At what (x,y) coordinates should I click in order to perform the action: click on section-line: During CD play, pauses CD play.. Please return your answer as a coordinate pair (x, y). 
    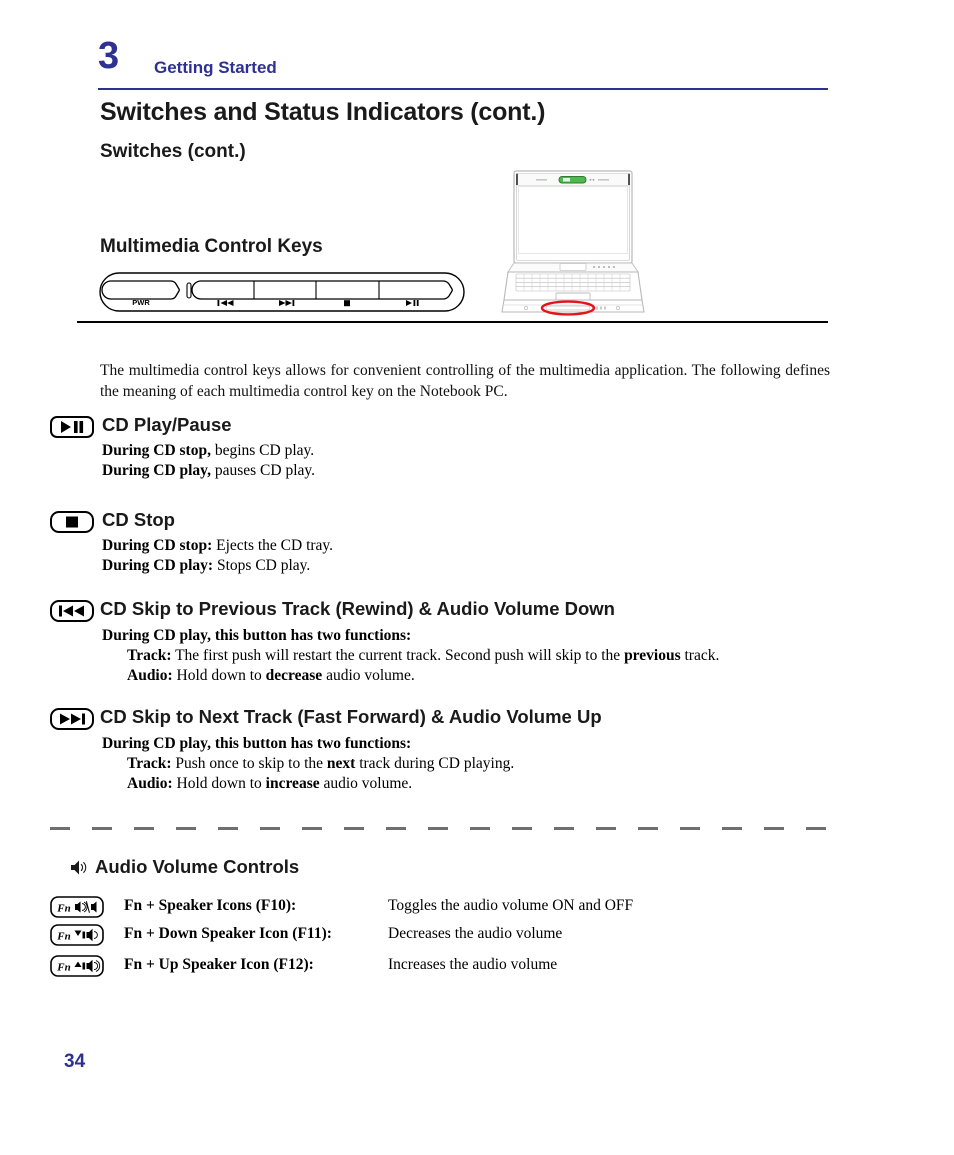
    Looking at the image, I should click on (209, 470).